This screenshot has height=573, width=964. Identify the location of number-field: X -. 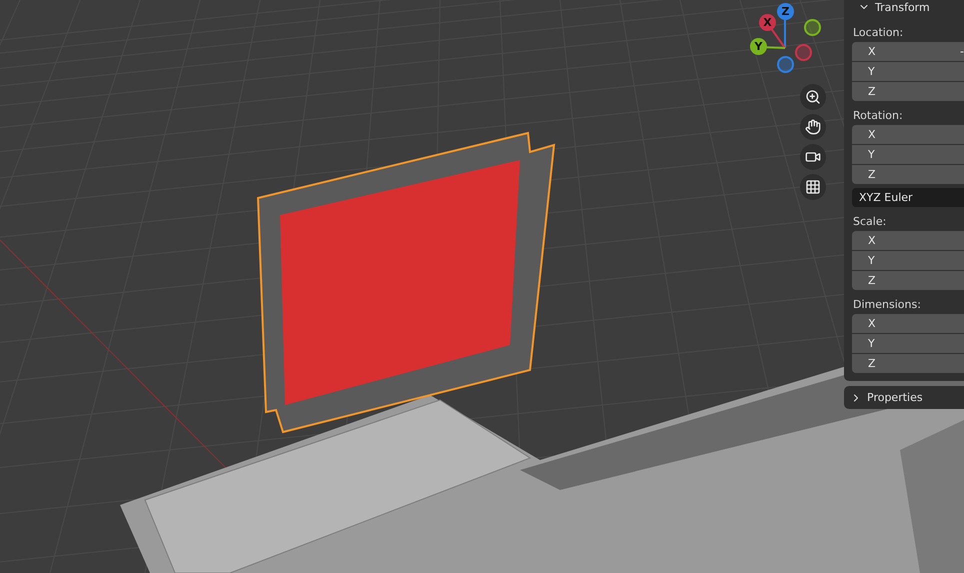
(908, 51).